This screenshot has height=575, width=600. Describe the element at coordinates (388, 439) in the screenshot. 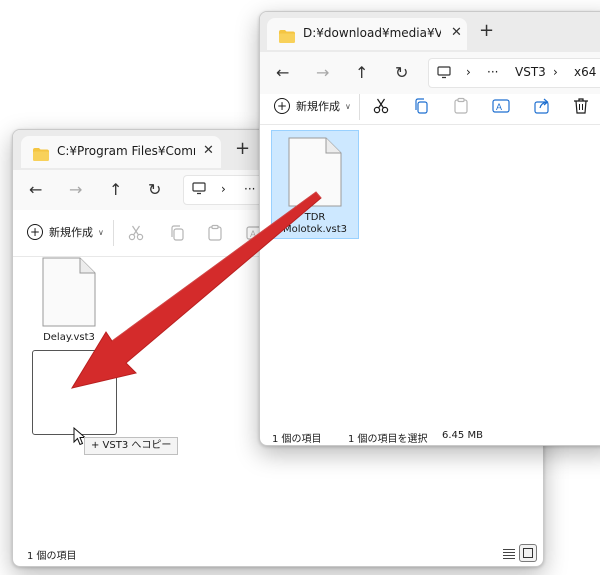

I see `status-selection: 1 個の項目を選択` at that location.